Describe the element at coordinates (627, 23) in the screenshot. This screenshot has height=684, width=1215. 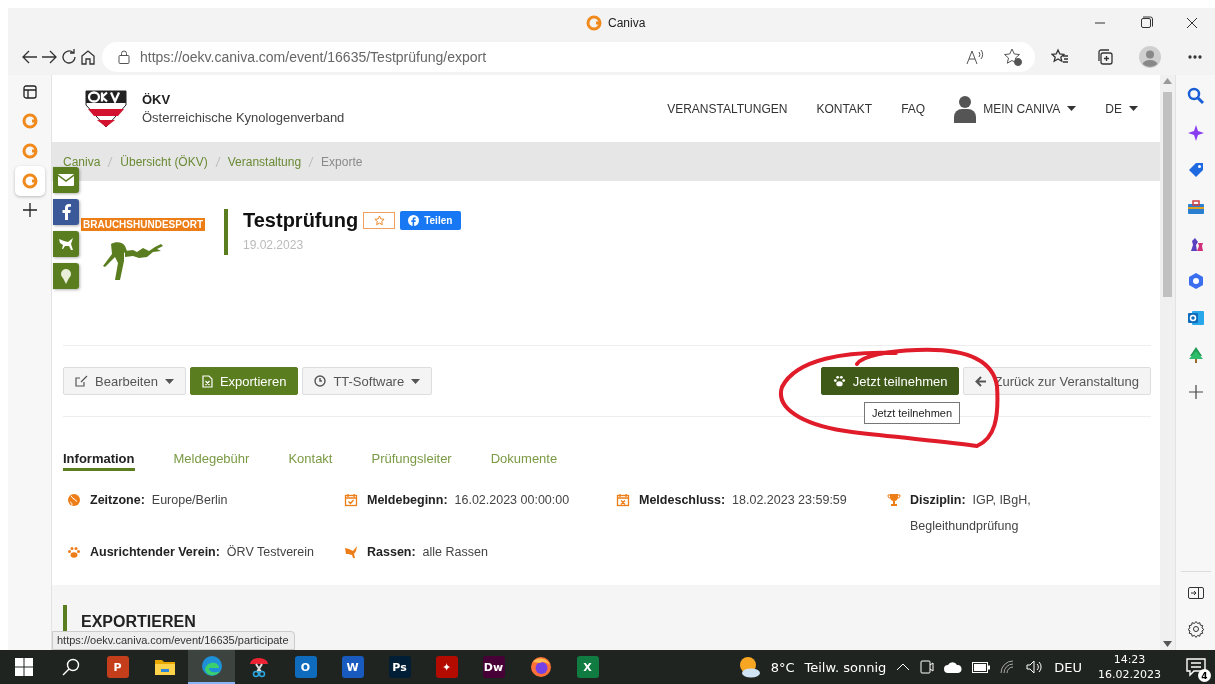
I see `window-title: Caniva` at that location.